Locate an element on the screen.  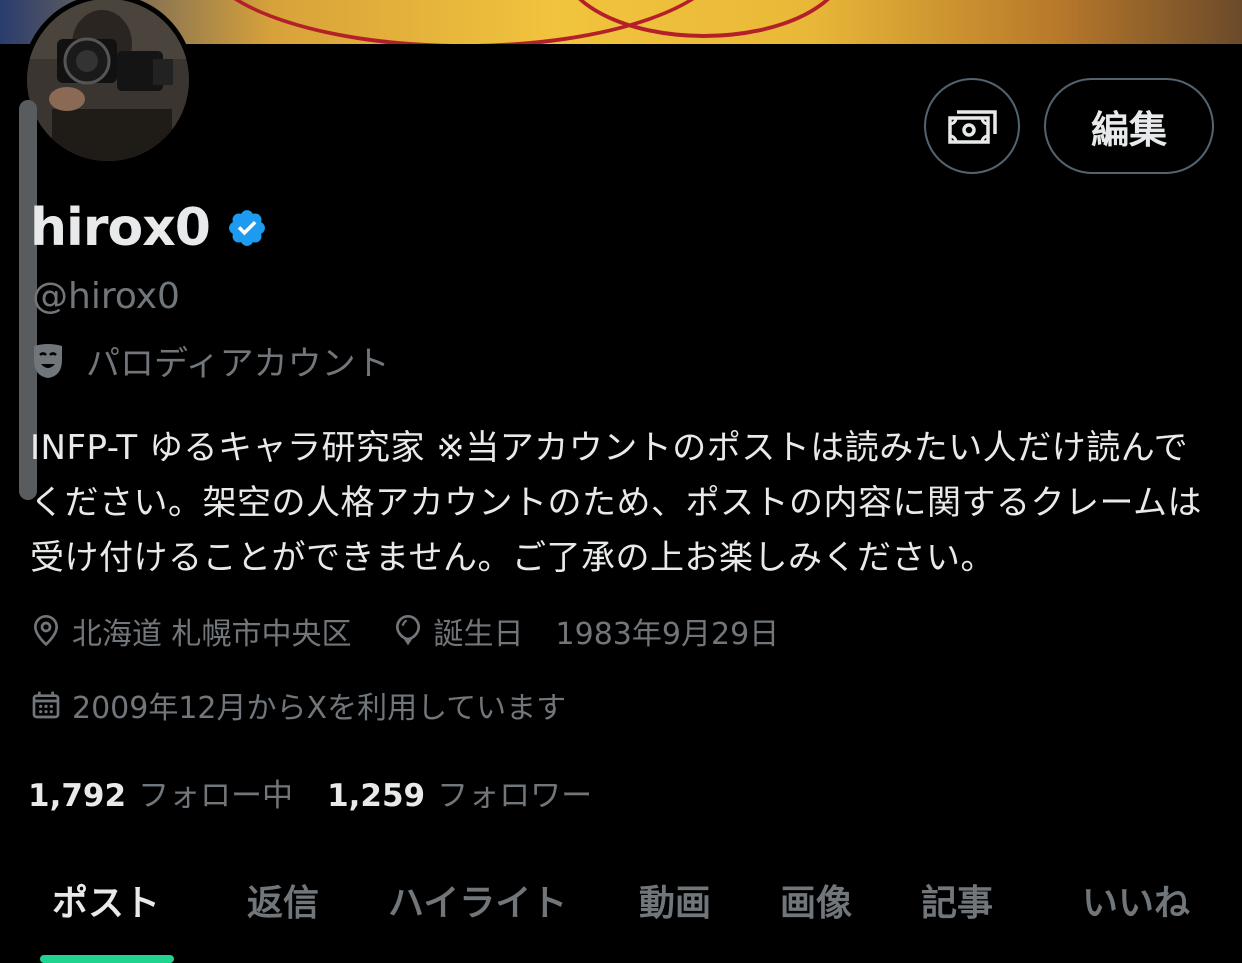
edit-profile-button: 編集 is located at coordinates (1129, 126).